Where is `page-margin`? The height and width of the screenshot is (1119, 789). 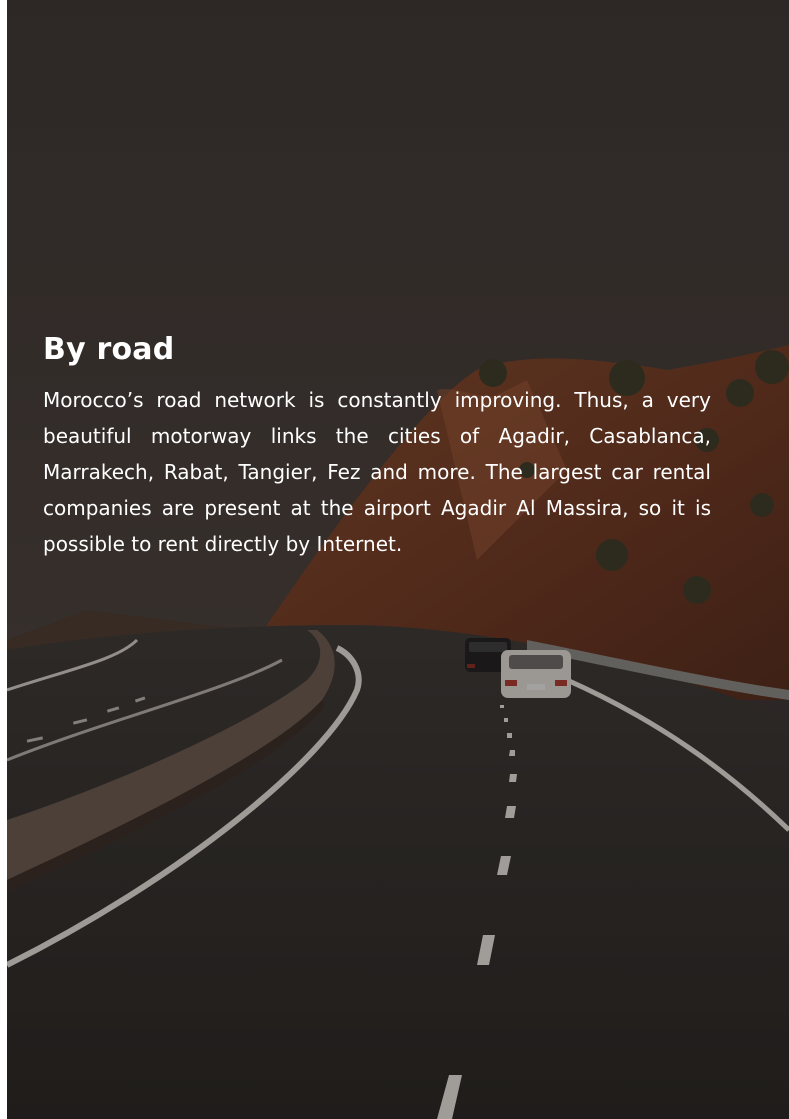
page-margin is located at coordinates (3, 559).